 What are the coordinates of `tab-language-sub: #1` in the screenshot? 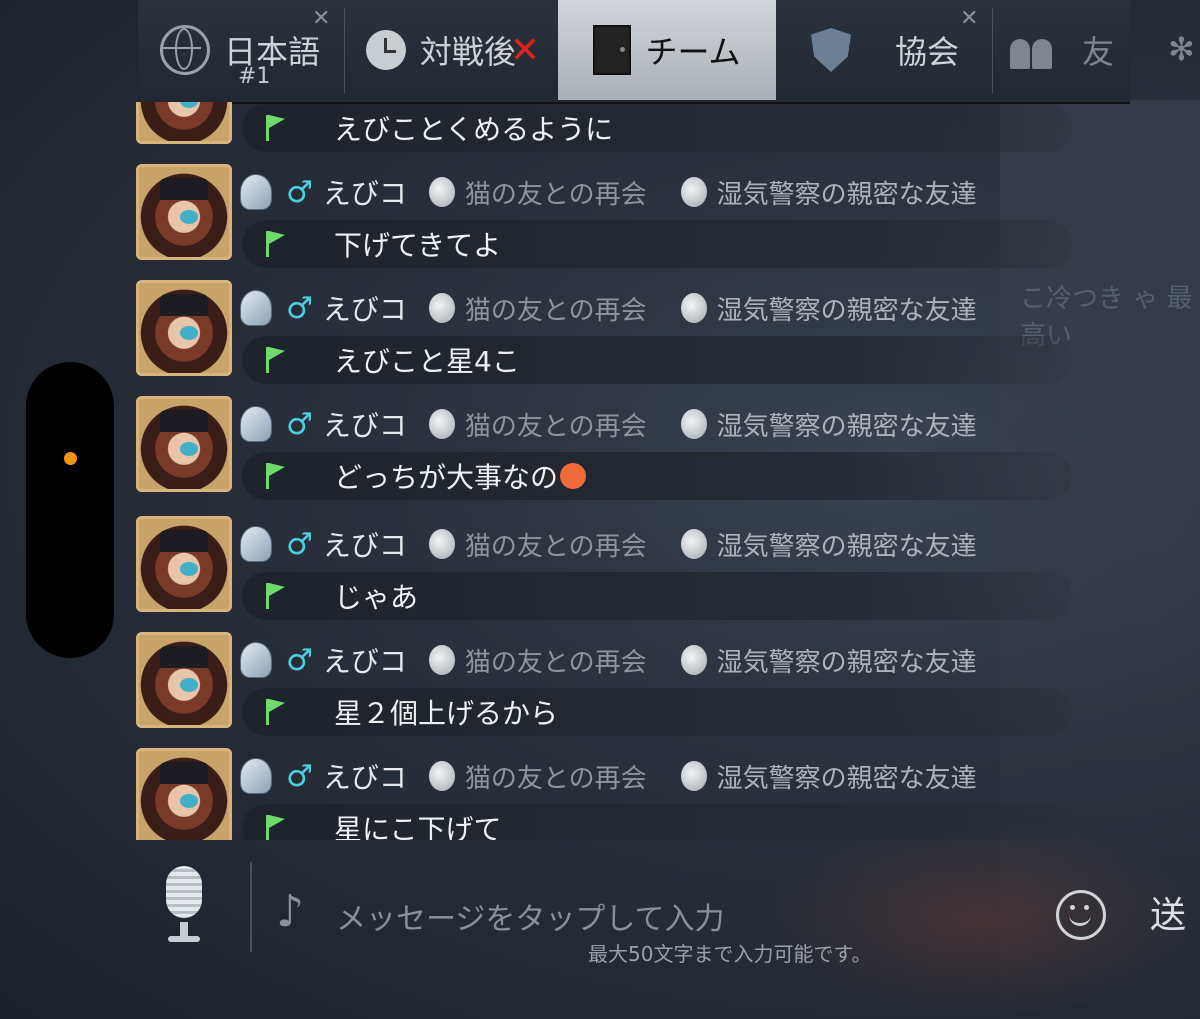 It's located at (254, 76).